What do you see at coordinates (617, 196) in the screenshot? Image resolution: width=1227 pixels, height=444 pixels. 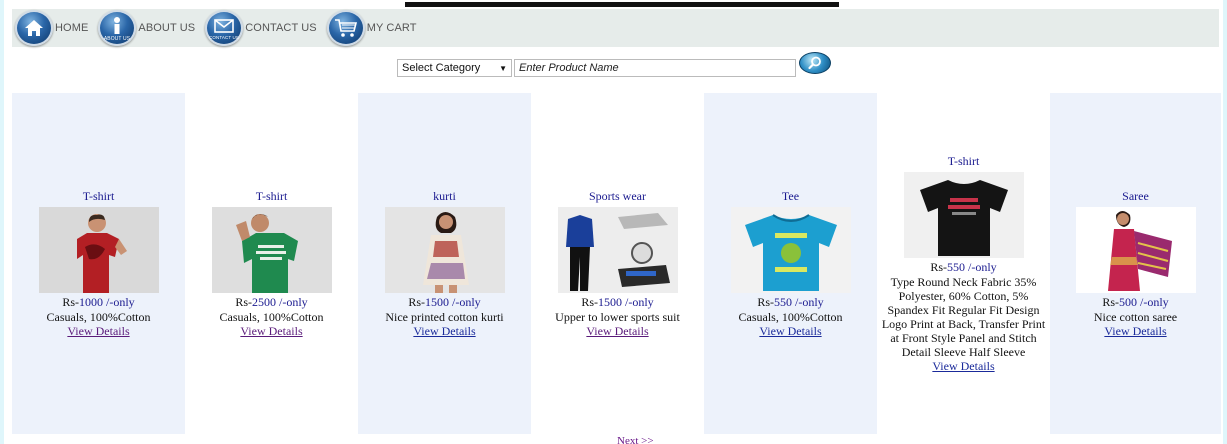 I see `product-title: Sports wear` at bounding box center [617, 196].